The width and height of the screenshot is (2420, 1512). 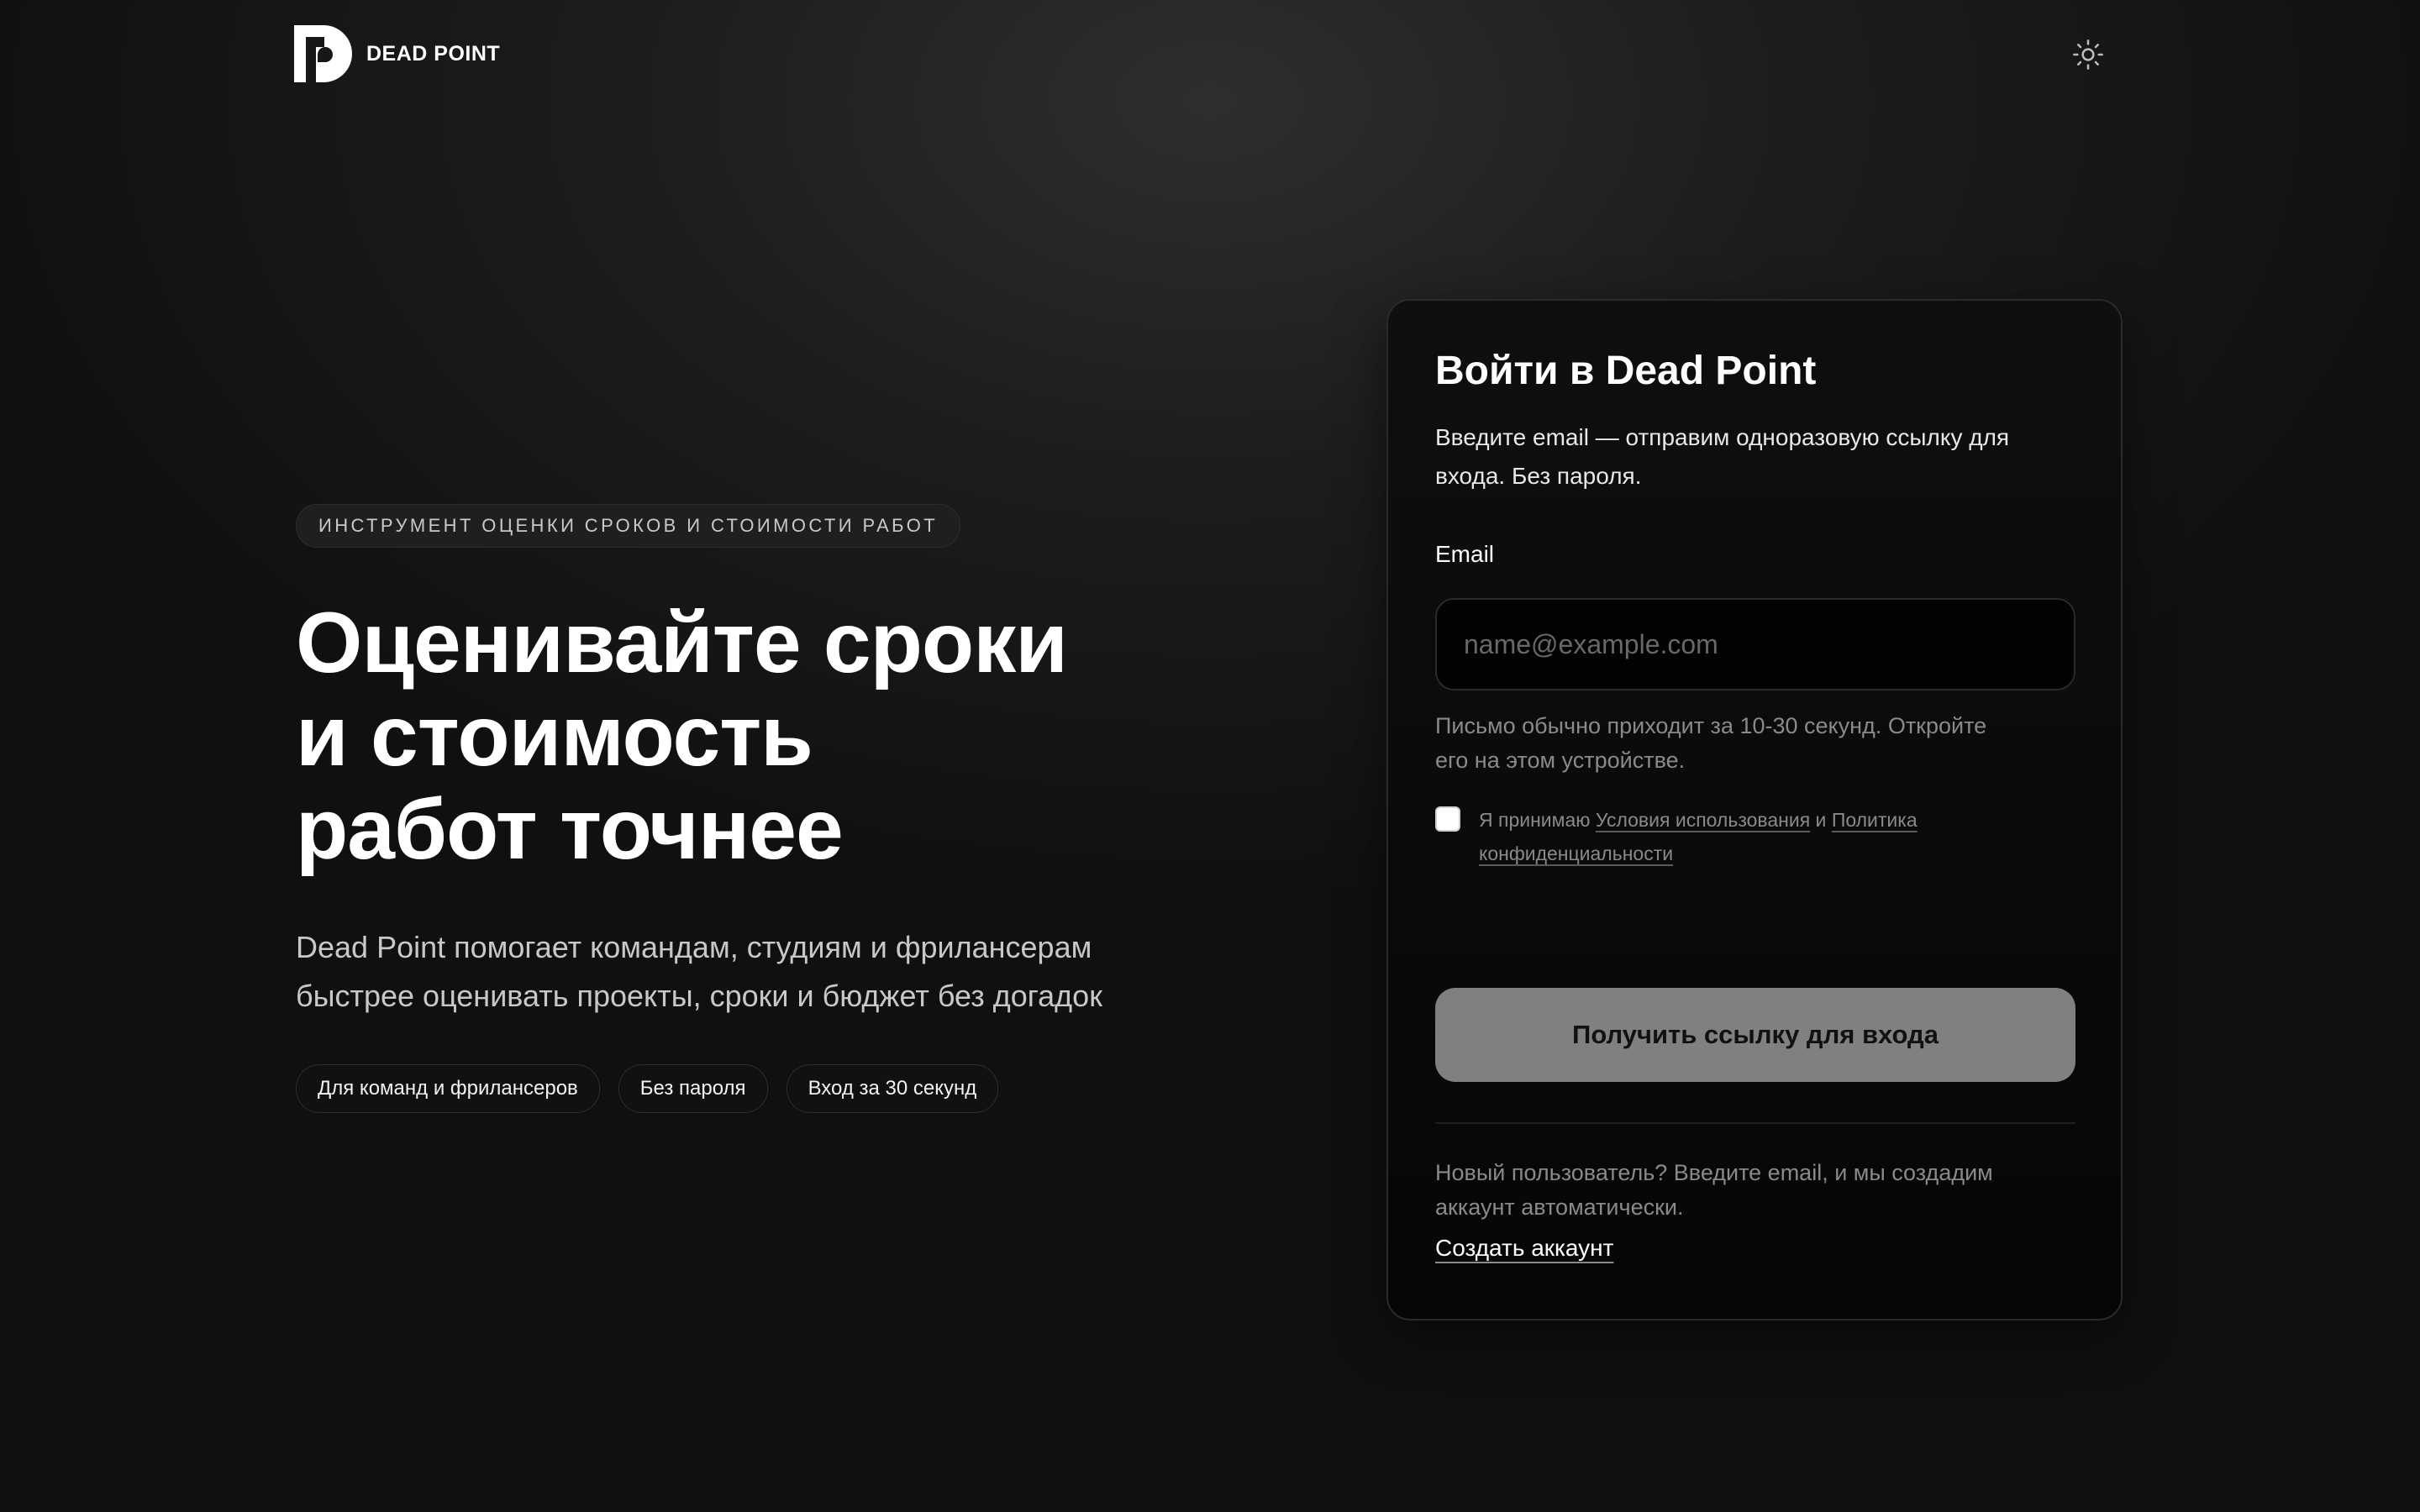 What do you see at coordinates (1703, 820) in the screenshot?
I see `terms-of-use-link: Условия использования` at bounding box center [1703, 820].